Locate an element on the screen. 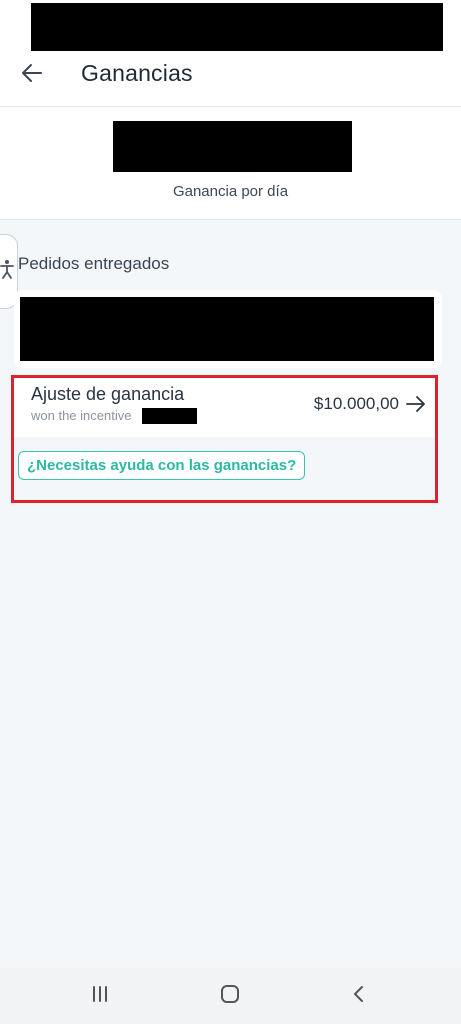 Image resolution: width=461 pixels, height=1024 pixels. delivered-orders-card is located at coordinates (228, 329).